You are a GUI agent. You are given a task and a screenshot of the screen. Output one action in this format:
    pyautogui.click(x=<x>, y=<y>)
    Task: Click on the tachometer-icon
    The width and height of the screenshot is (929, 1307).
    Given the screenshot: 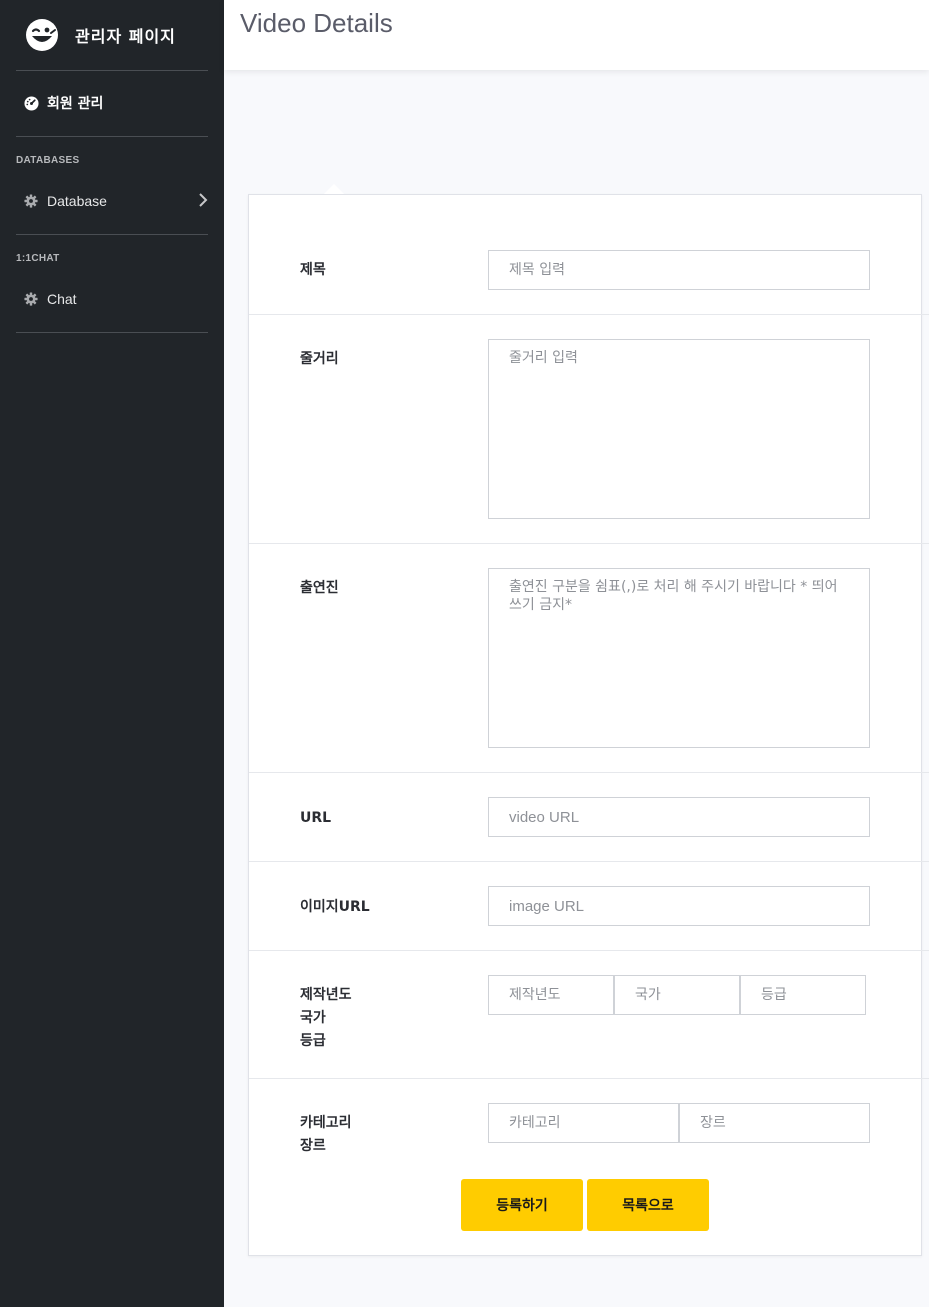 What is the action you would take?
    pyautogui.click(x=31, y=103)
    